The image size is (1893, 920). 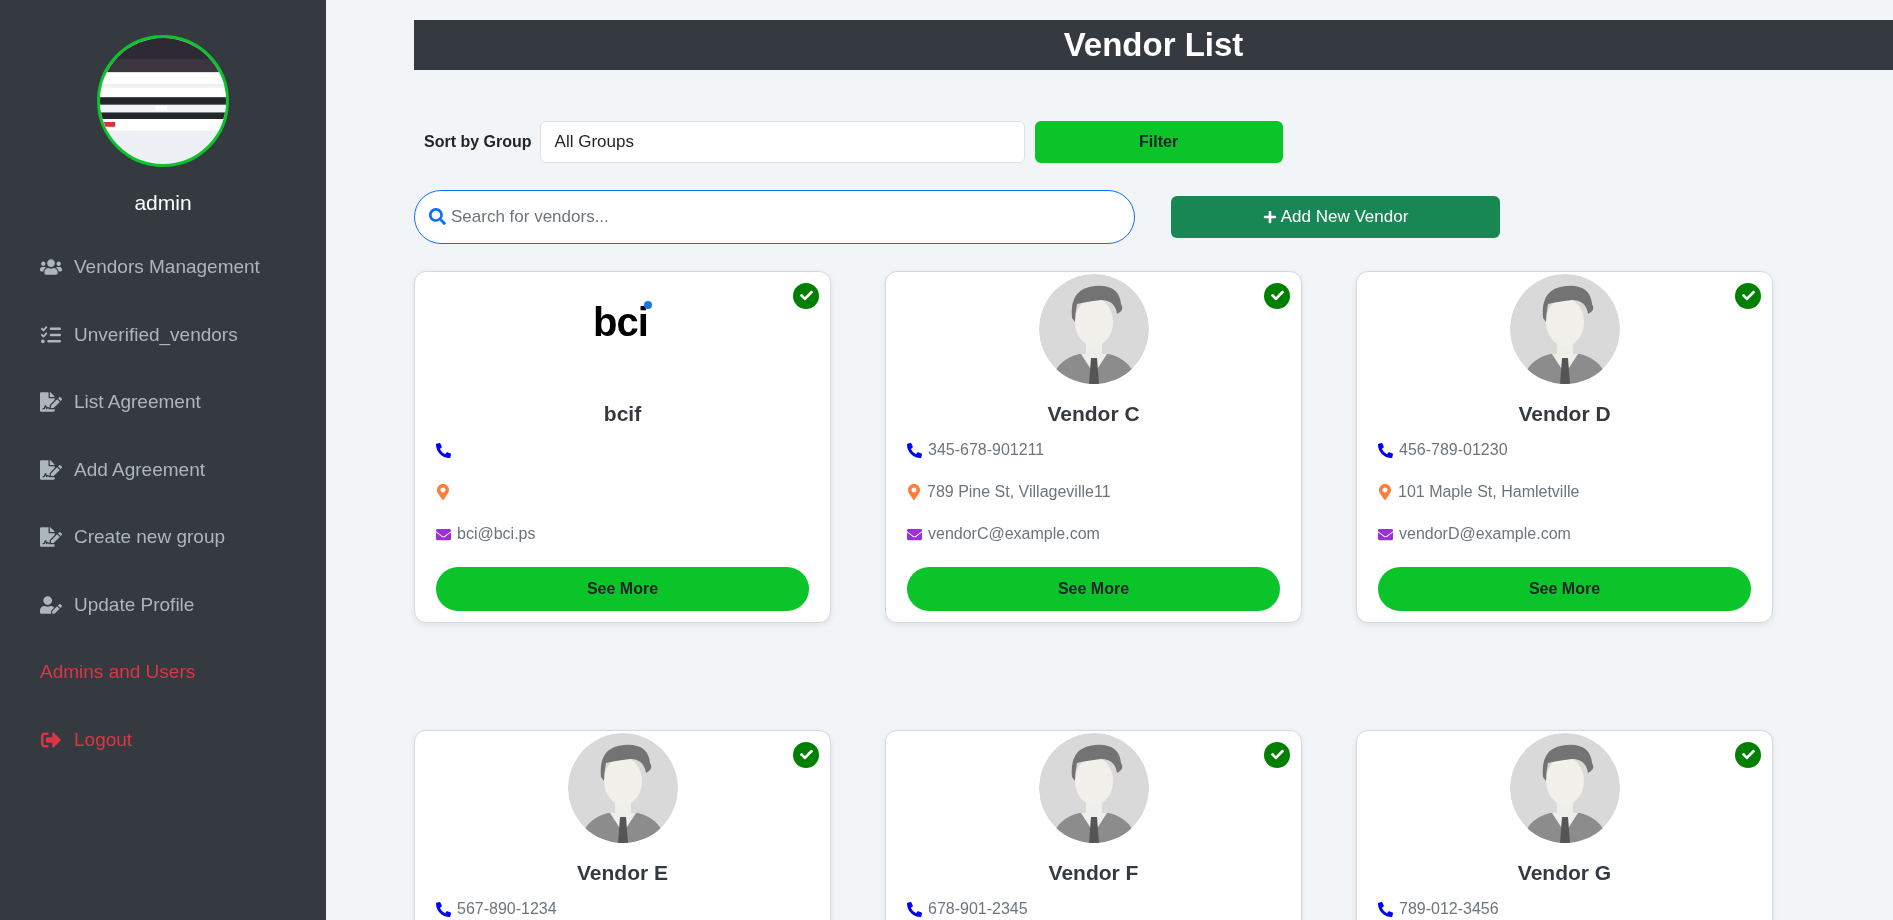 I want to click on vendor-name: bcif, so click(x=622, y=413).